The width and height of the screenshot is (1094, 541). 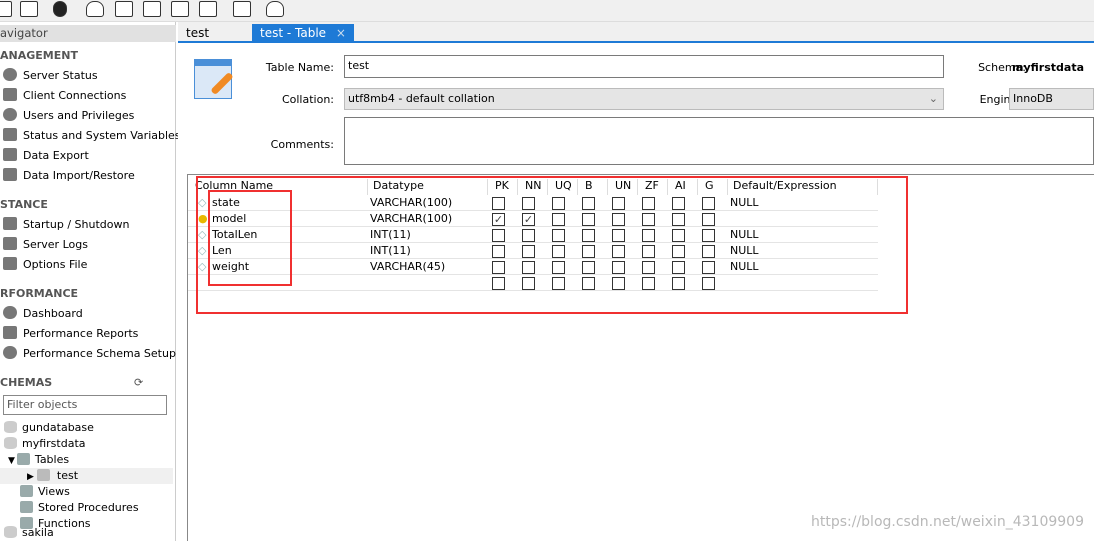 What do you see at coordinates (29, 533) in the screenshot?
I see `schema-sakila: sakila` at bounding box center [29, 533].